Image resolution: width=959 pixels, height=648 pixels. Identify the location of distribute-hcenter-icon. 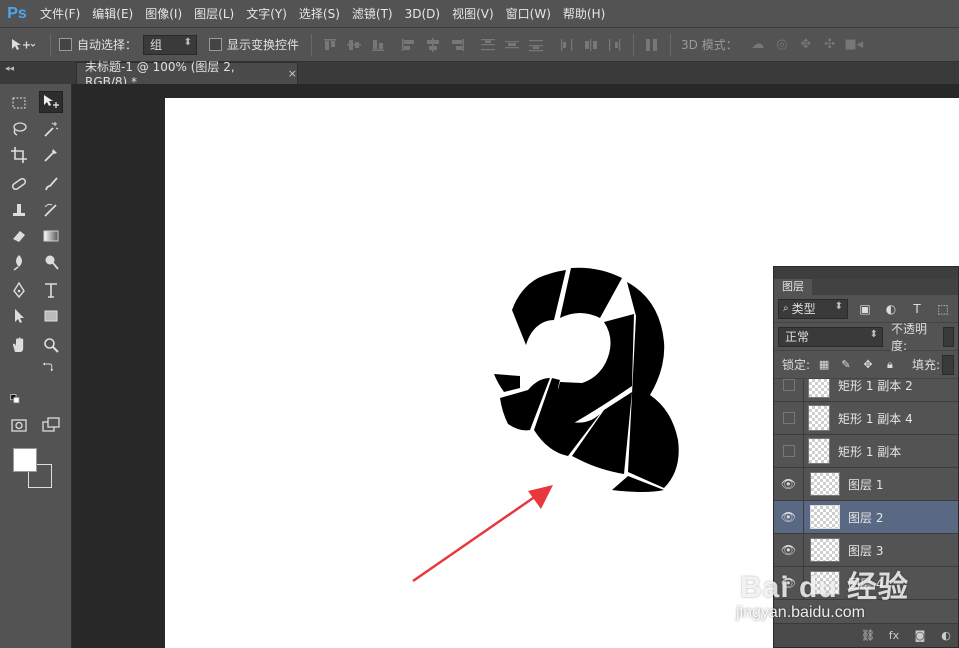
(591, 45).